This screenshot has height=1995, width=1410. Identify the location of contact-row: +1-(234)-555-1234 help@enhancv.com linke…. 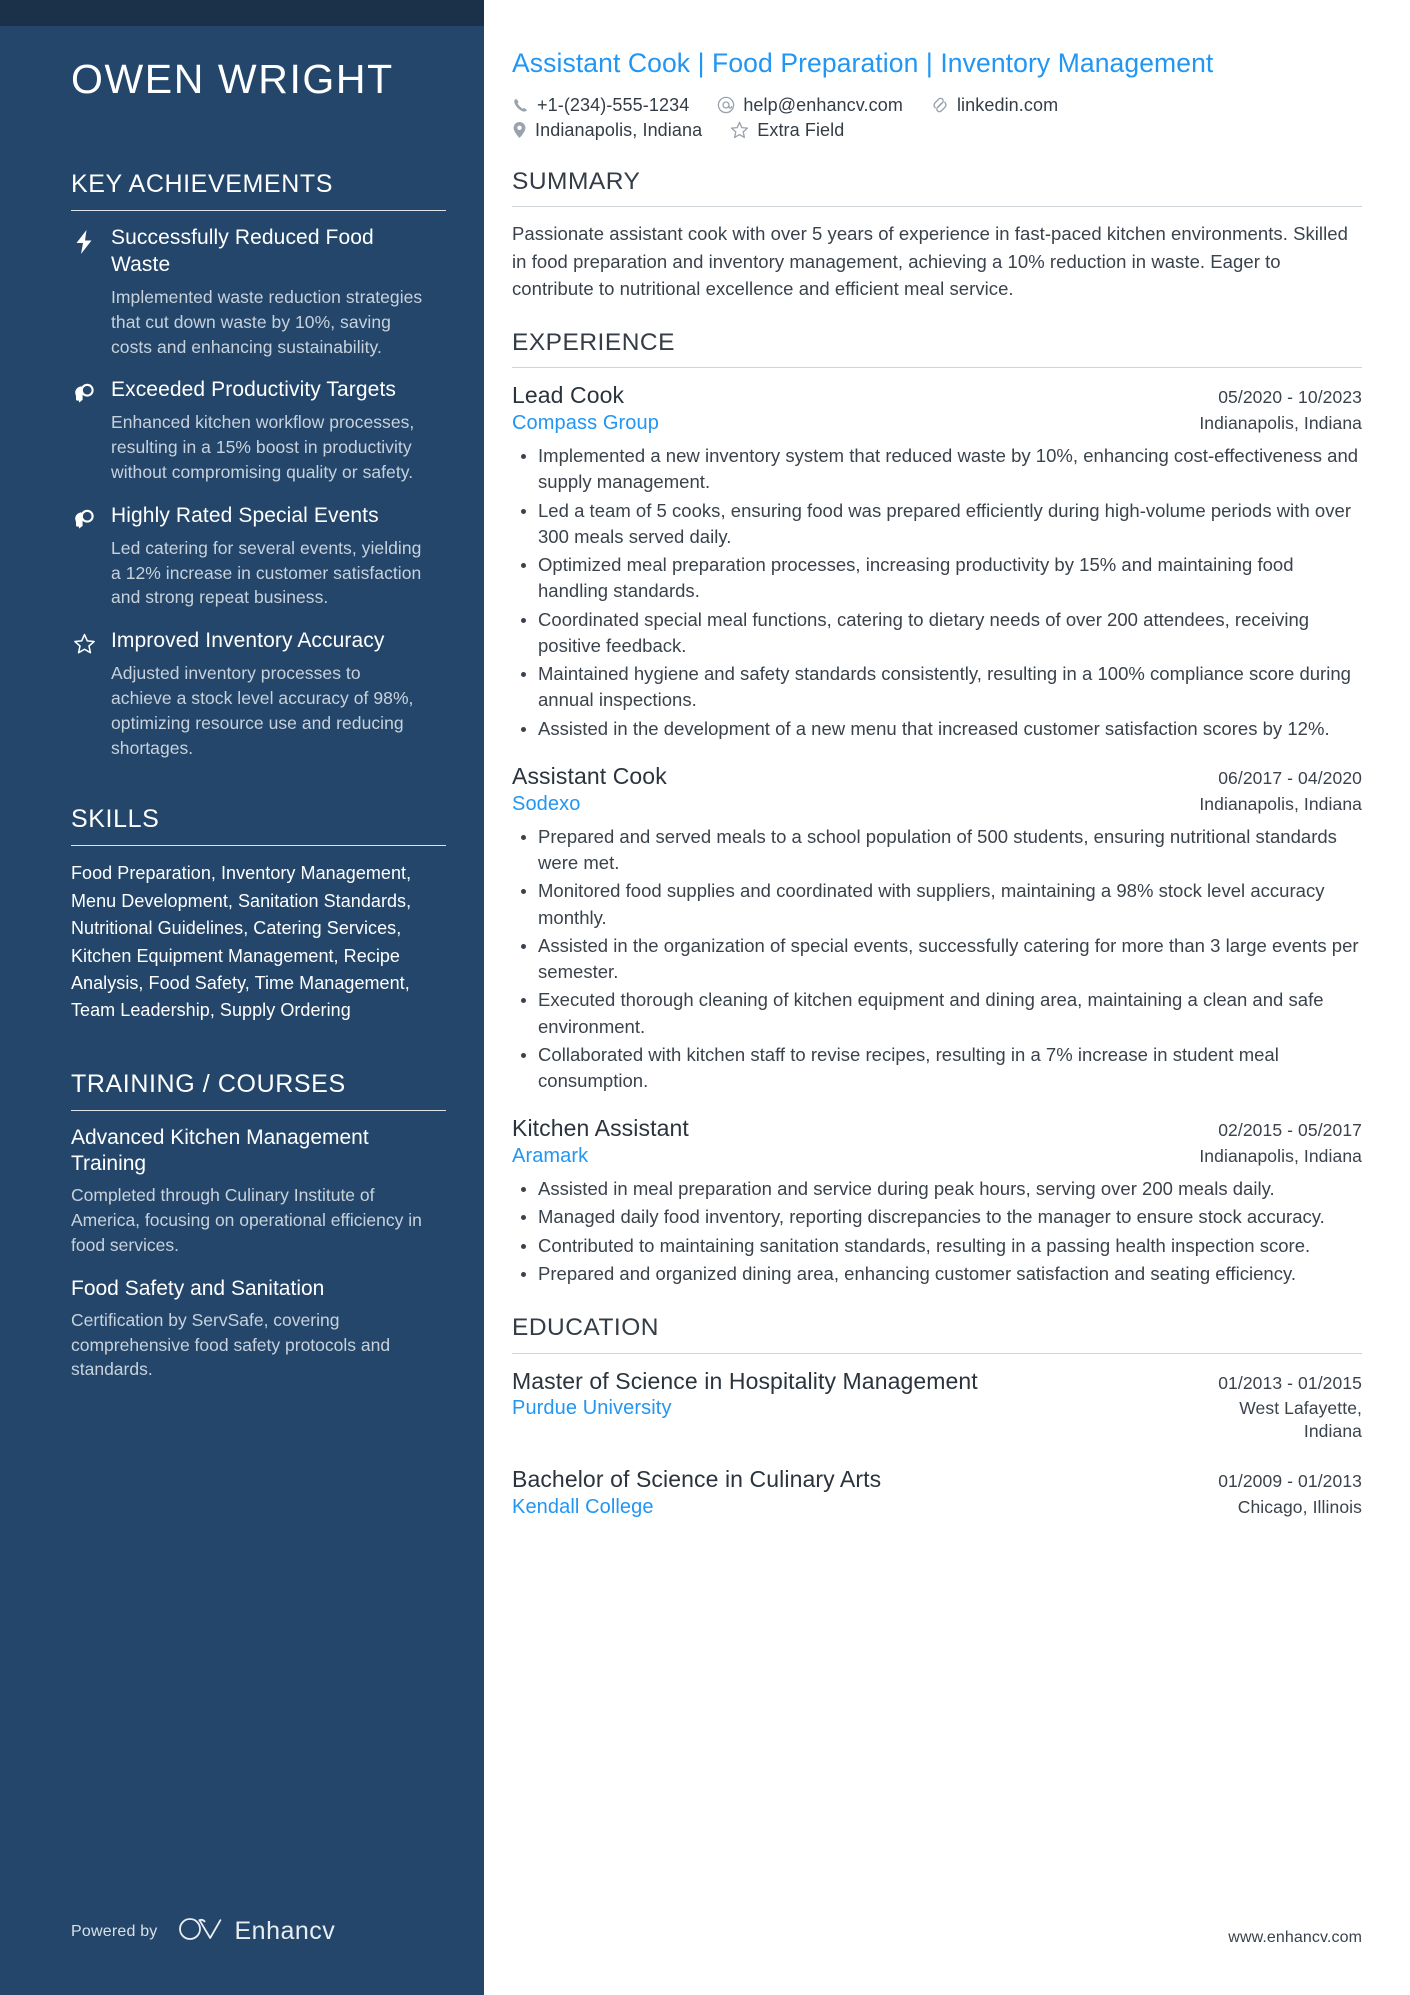
(937, 105).